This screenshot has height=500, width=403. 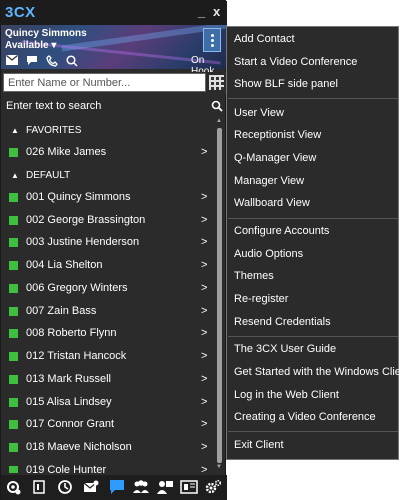 I want to click on dialer-icon, so click(x=39, y=488).